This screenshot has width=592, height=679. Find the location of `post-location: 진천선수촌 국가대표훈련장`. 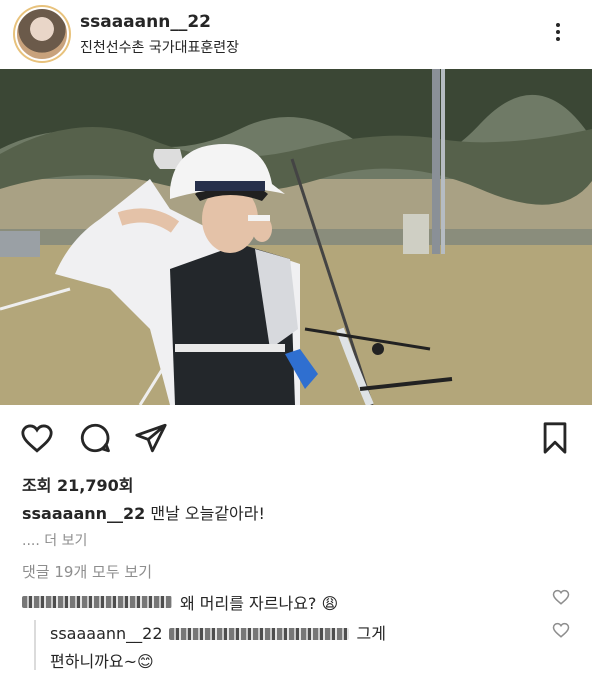

post-location: 진천선수촌 국가대표훈련장 is located at coordinates (159, 47).